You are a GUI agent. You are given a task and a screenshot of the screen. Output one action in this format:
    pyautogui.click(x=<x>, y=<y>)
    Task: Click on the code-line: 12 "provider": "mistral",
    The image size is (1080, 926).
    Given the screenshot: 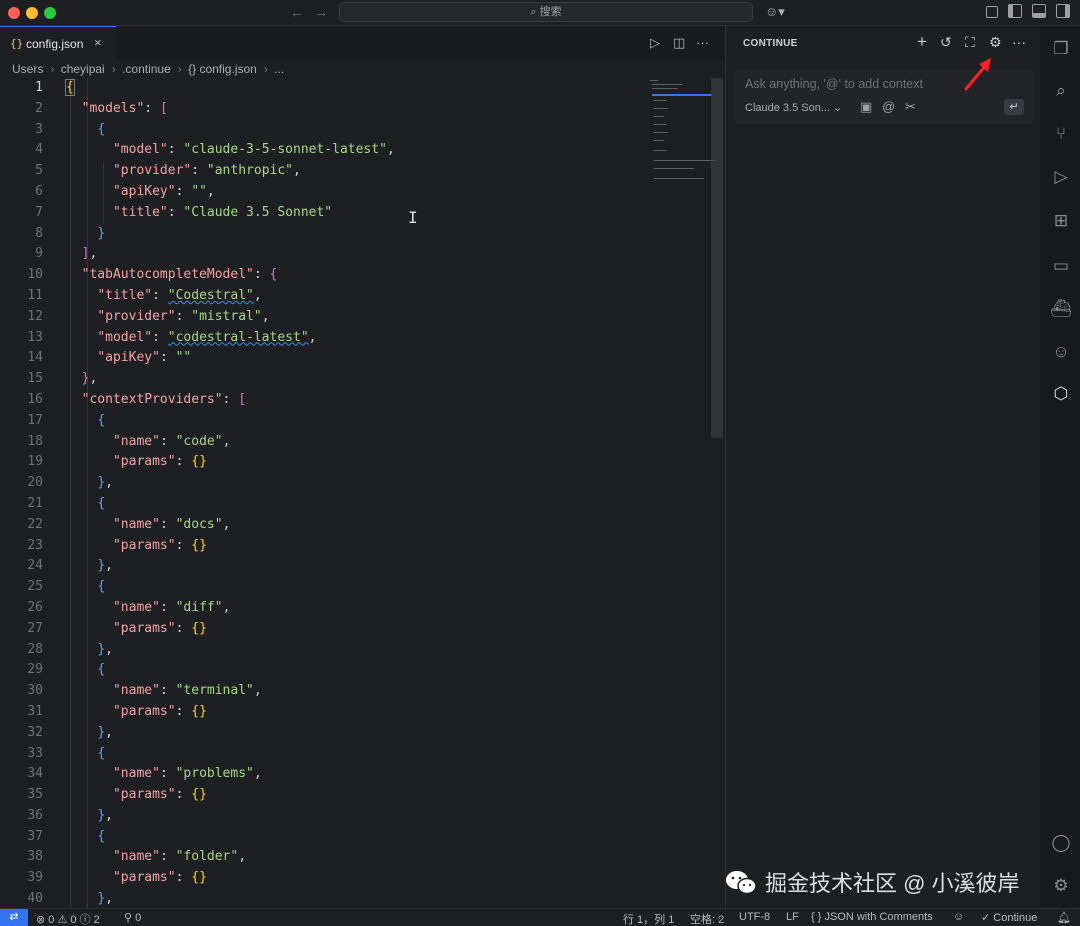 What is the action you would take?
    pyautogui.click(x=148, y=316)
    